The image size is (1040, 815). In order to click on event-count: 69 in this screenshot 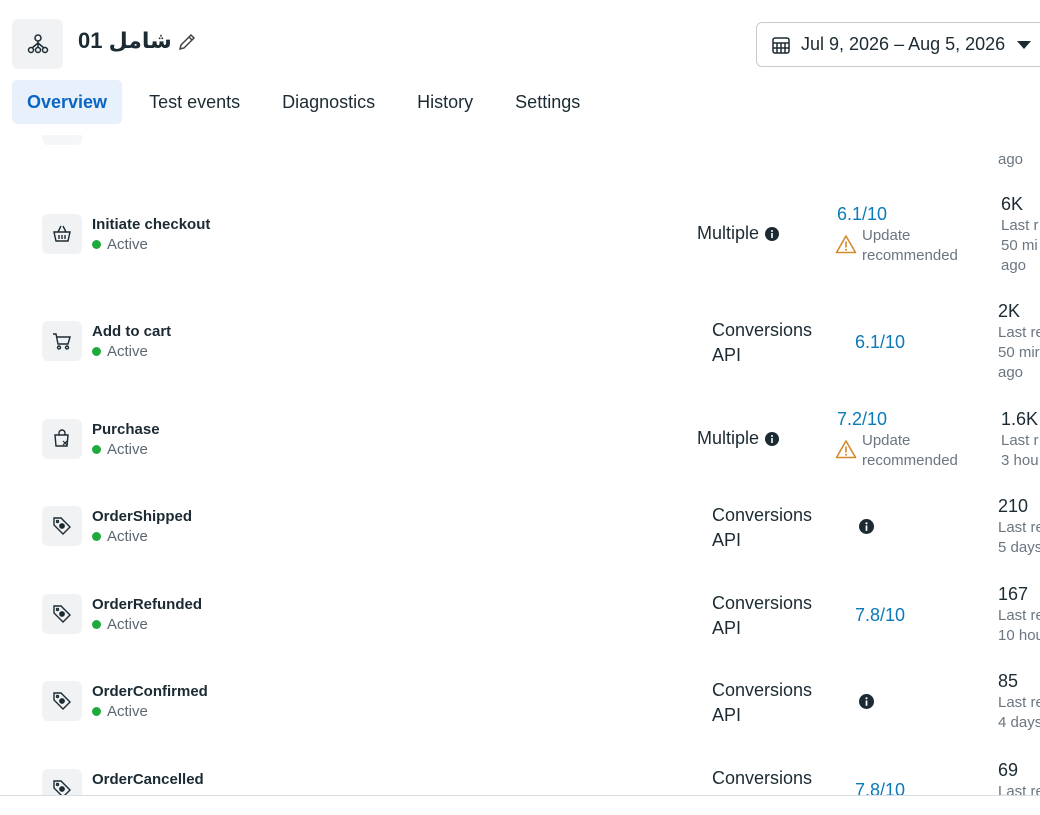, I will do `click(1008, 770)`.